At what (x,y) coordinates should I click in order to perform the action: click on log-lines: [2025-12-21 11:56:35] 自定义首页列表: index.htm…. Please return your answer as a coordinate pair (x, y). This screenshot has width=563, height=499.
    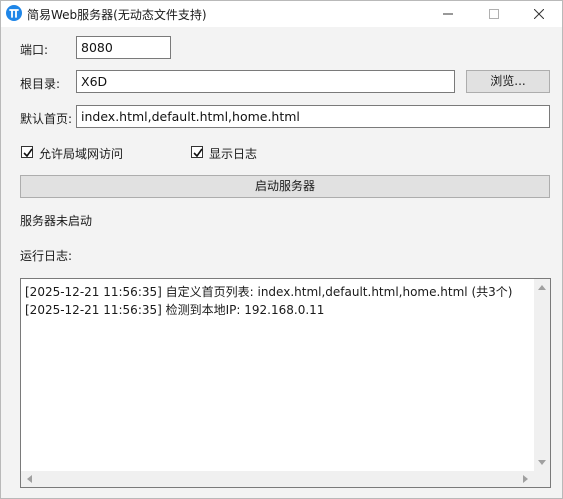
    Looking at the image, I should click on (279, 301).